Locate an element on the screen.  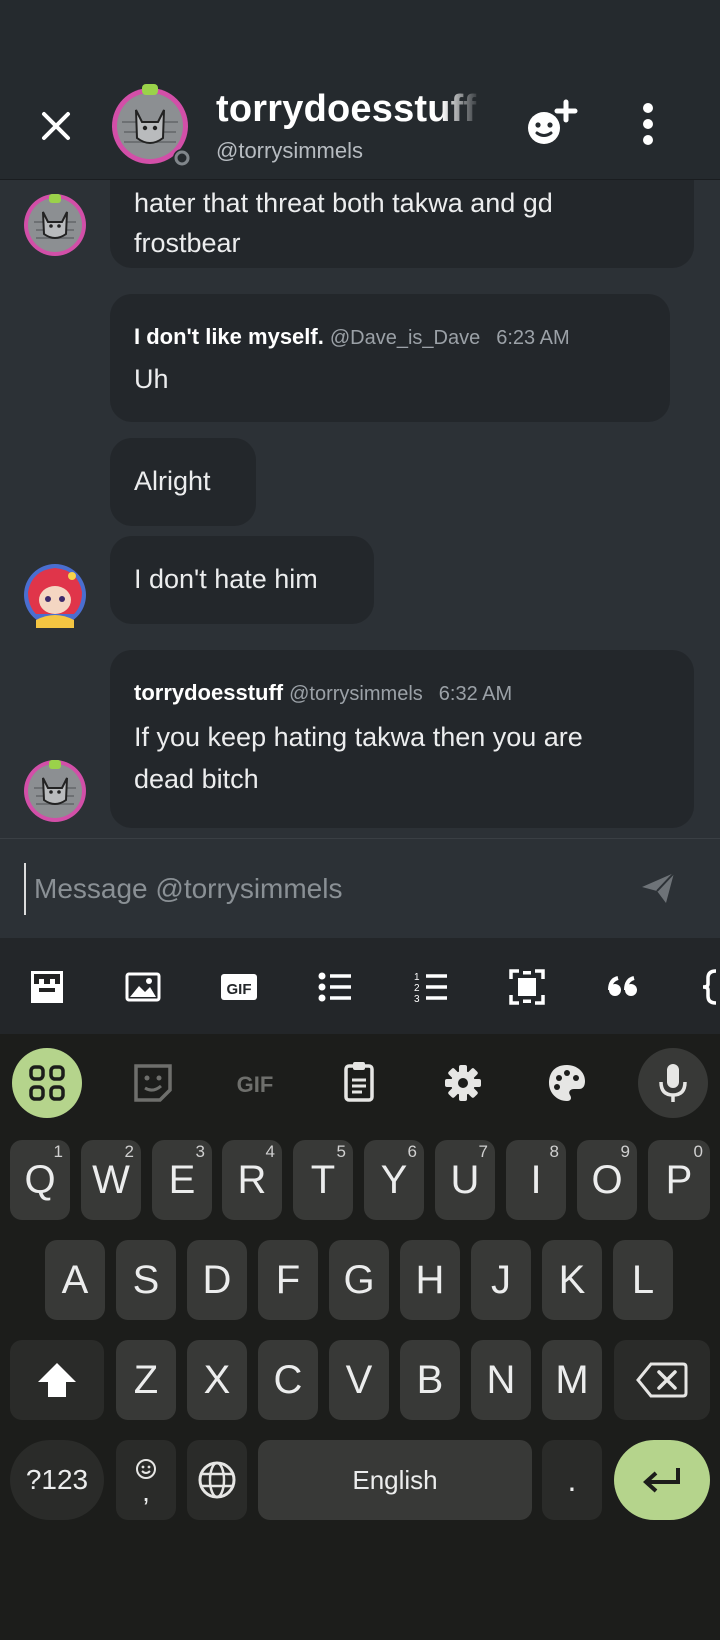
quote-button is located at coordinates (623, 987).